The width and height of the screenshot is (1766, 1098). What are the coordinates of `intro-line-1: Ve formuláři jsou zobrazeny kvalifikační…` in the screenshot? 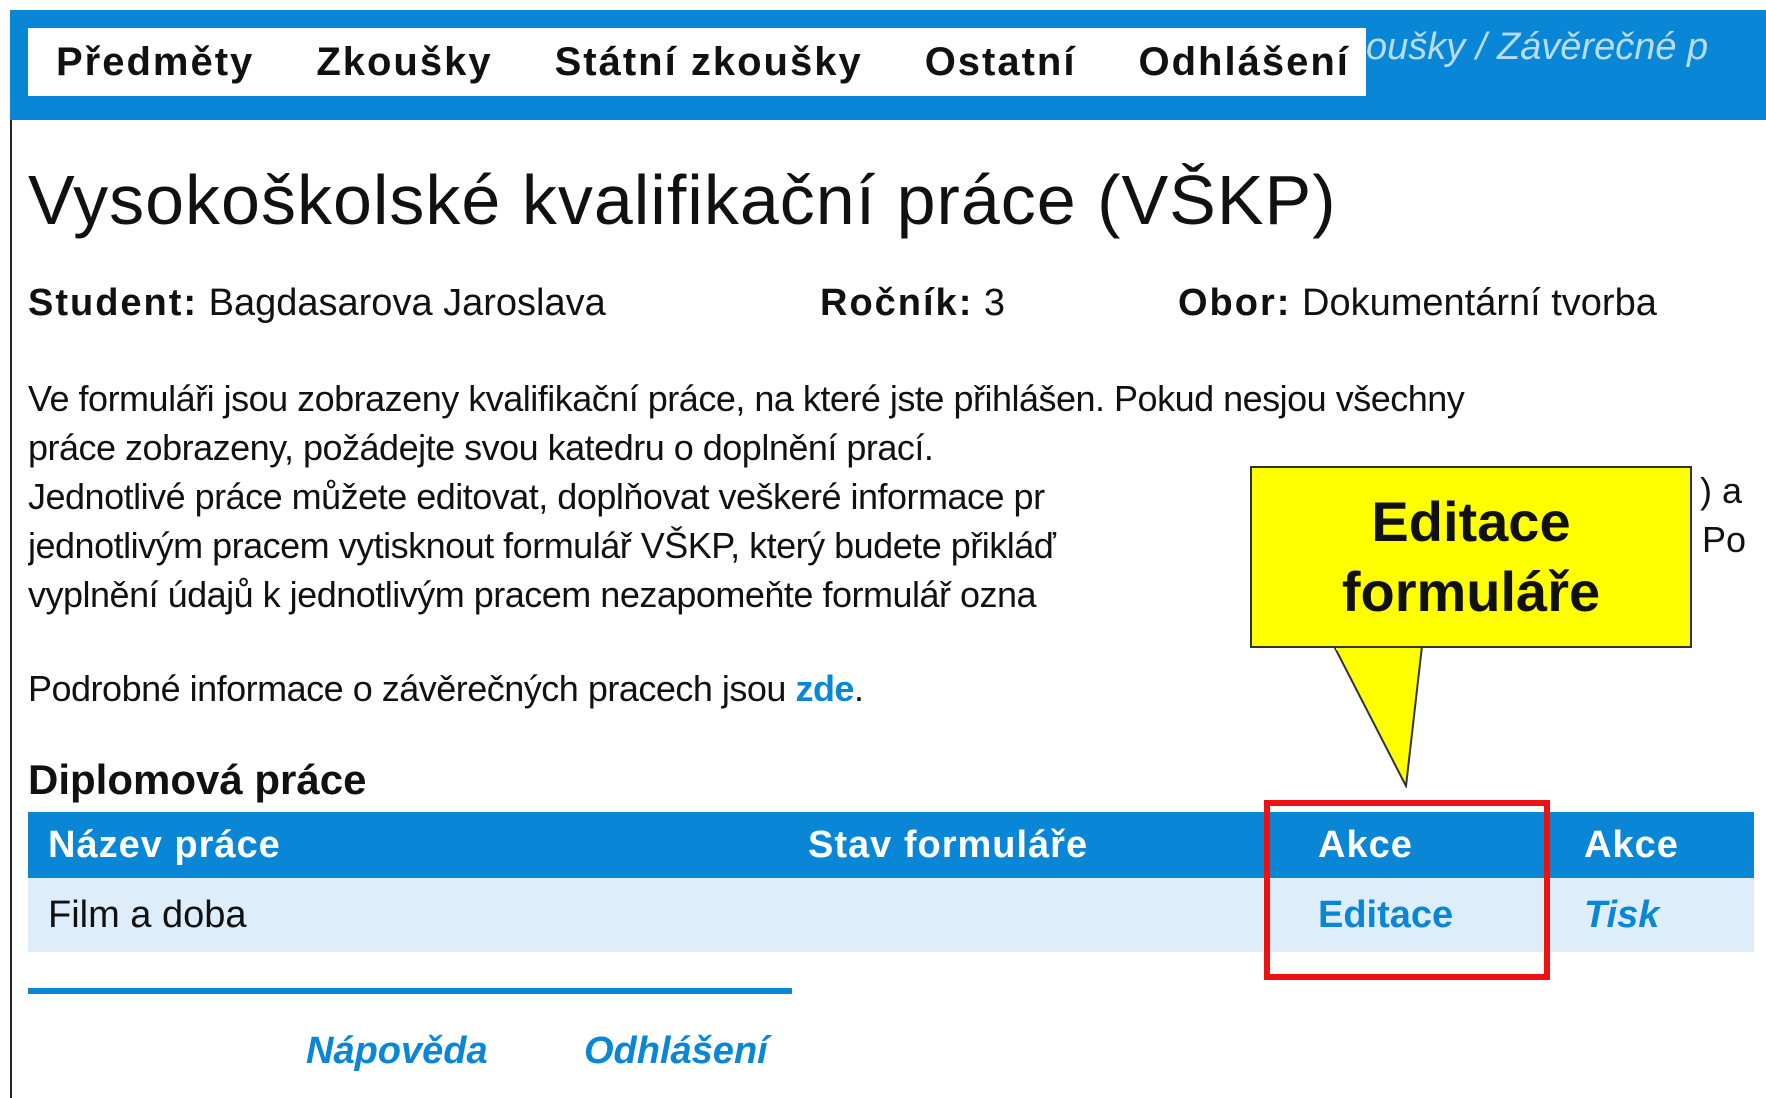 It's located at (746, 398).